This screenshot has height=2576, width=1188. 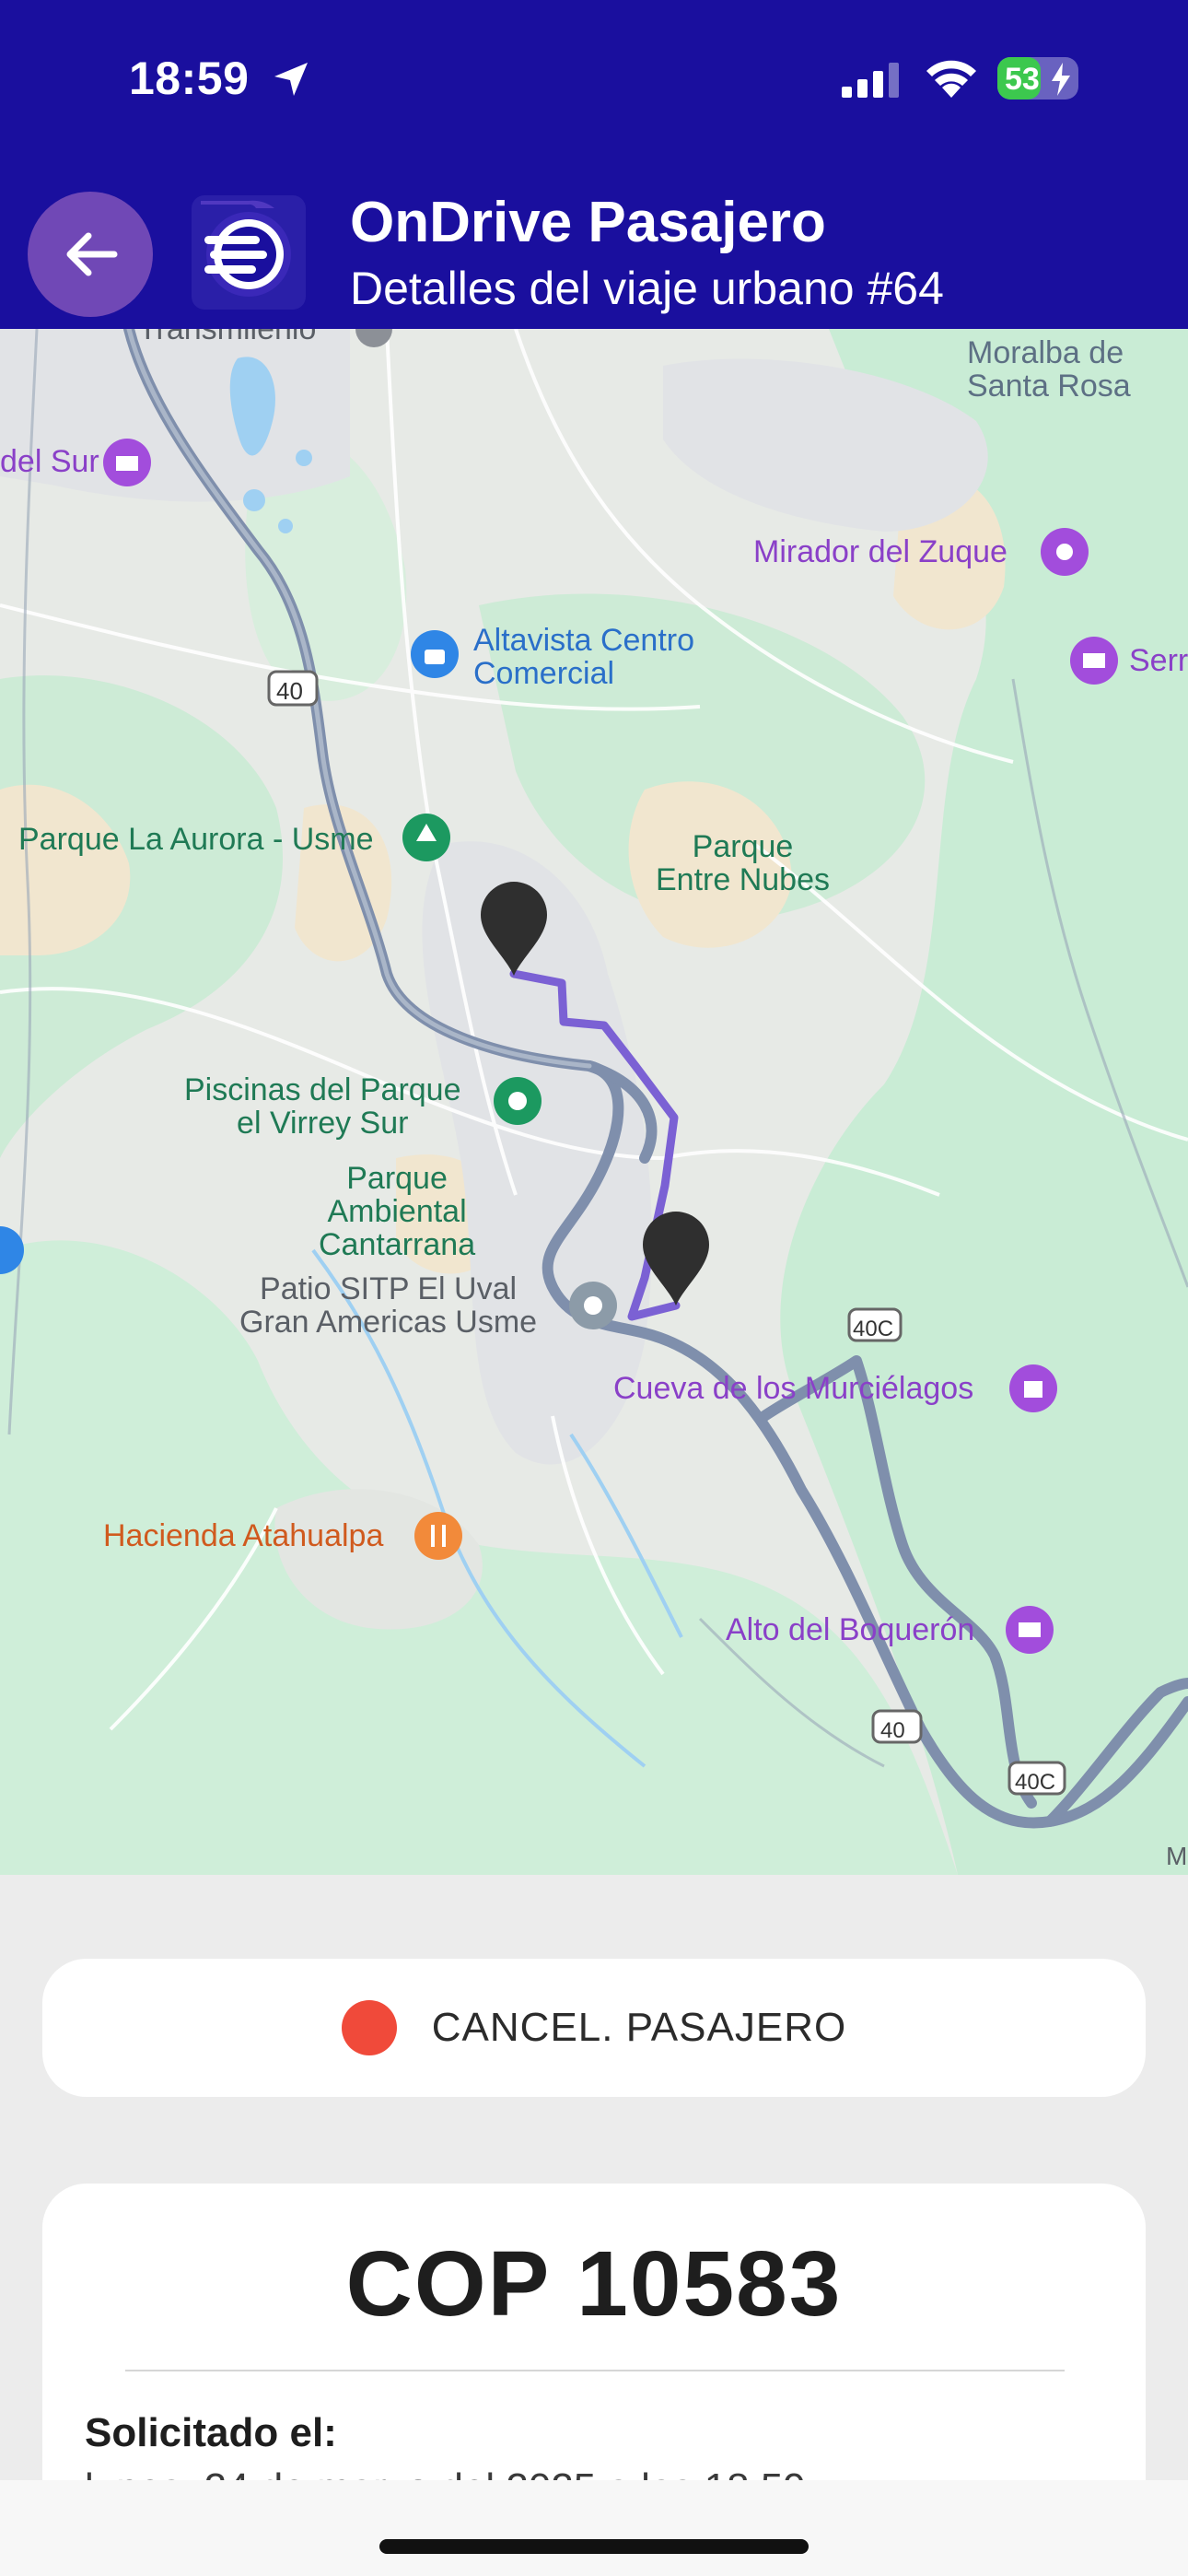 I want to click on home-bar-area, so click(x=594, y=2528).